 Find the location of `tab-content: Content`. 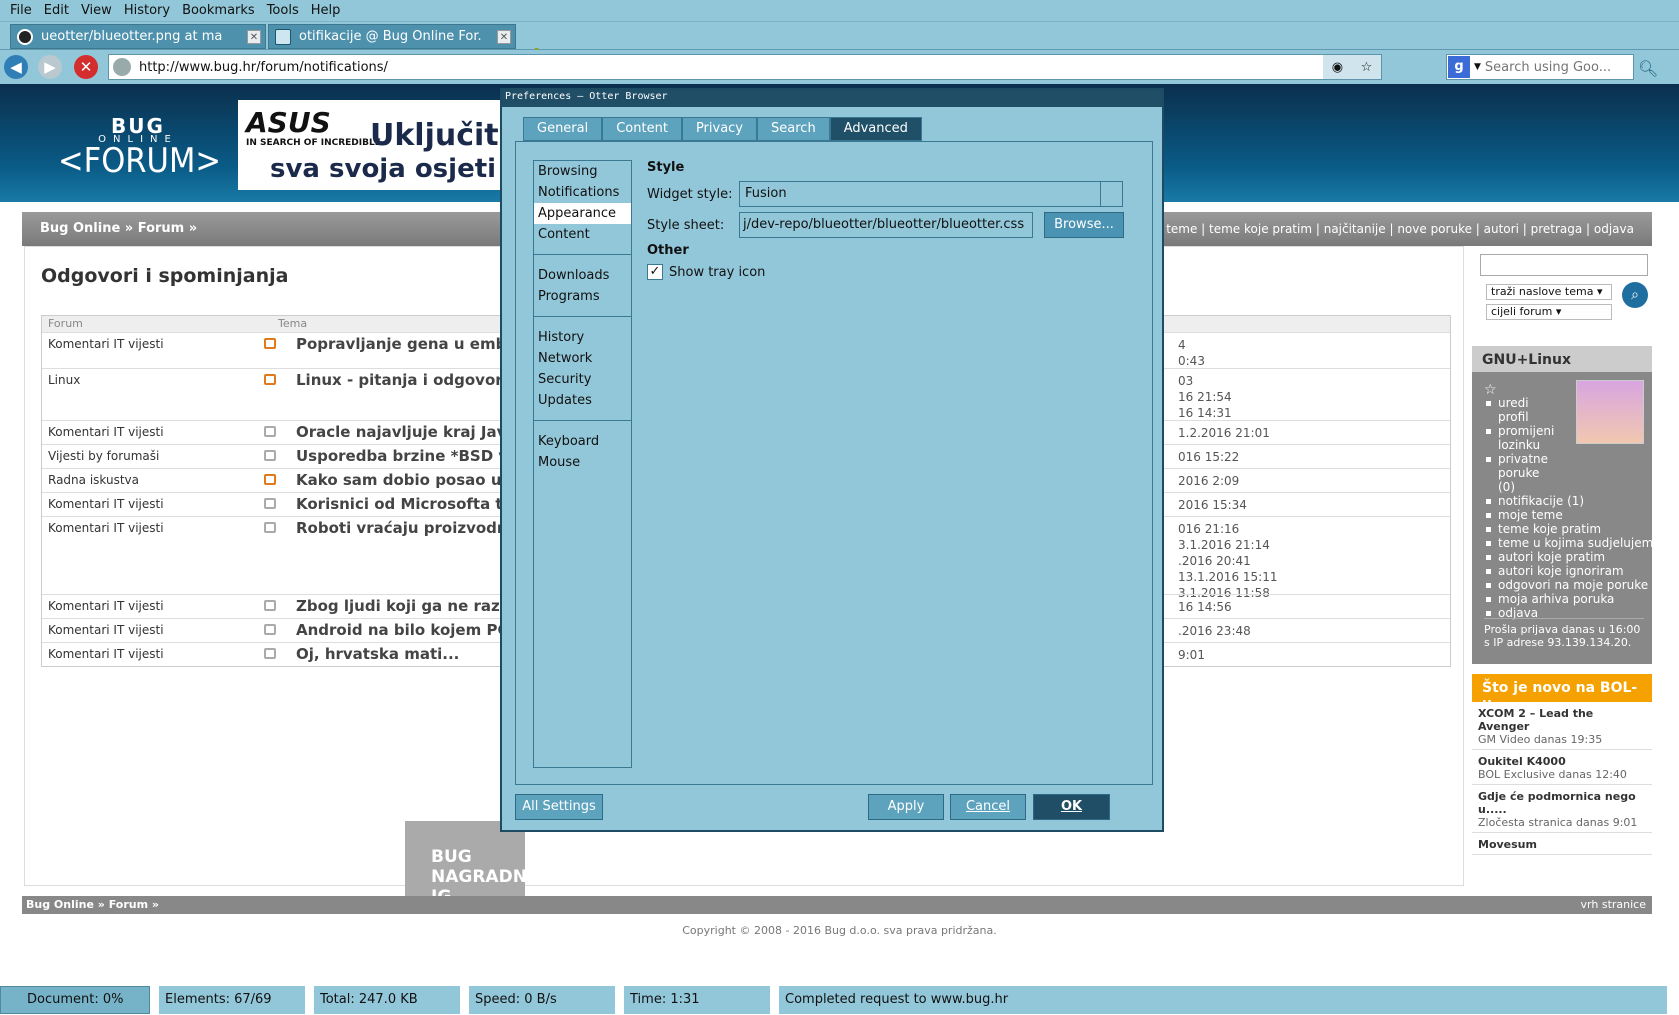

tab-content: Content is located at coordinates (642, 129).